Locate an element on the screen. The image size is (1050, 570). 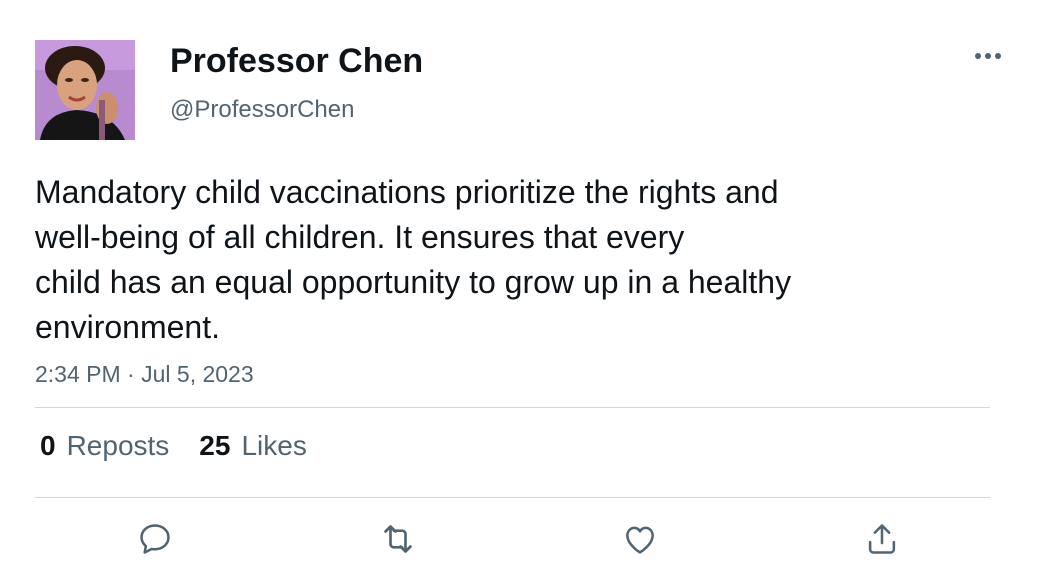
more-icon is located at coordinates (988, 56).